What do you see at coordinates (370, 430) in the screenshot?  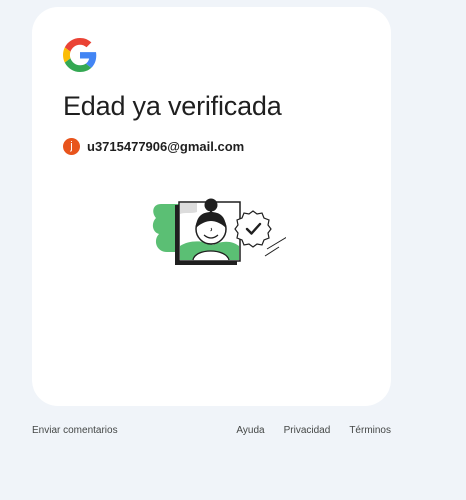 I see `terms-link: Términos` at bounding box center [370, 430].